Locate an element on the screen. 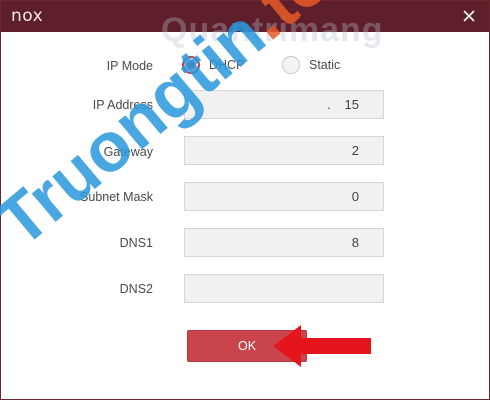  ip-address-value: 15 is located at coordinates (351, 104).